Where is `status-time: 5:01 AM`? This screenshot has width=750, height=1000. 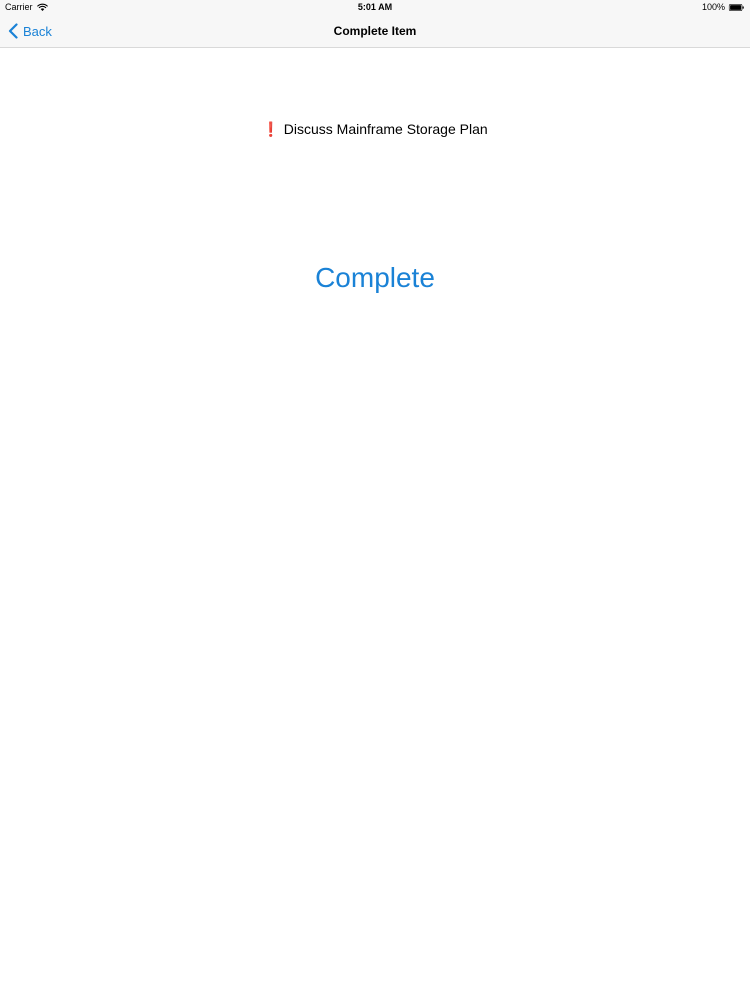 status-time: 5:01 AM is located at coordinates (375, 7).